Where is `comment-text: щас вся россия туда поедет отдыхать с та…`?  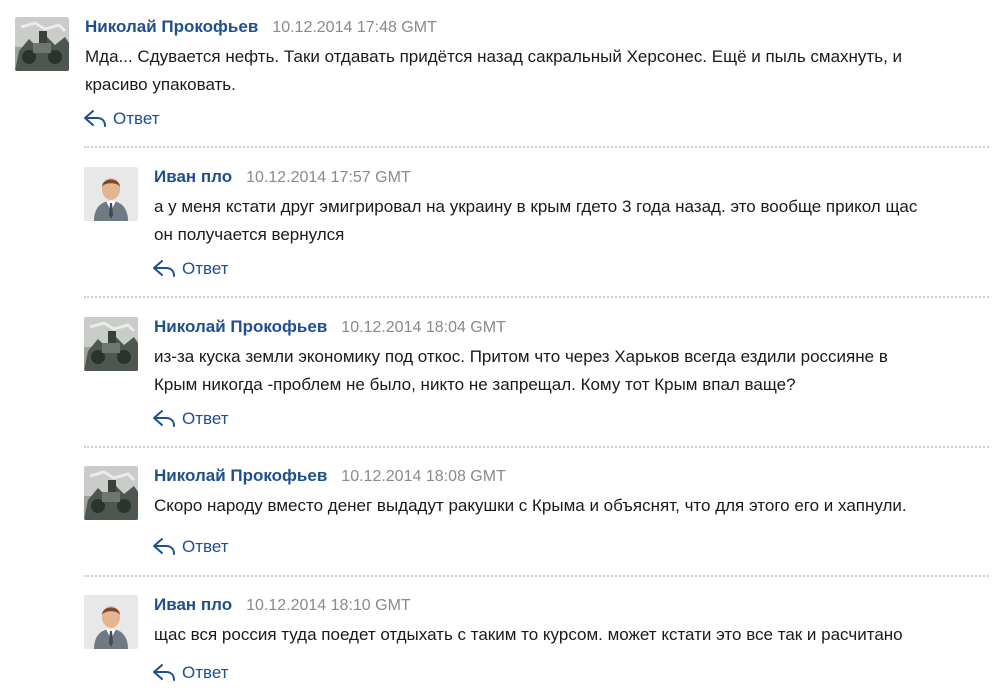
comment-text: щас вся россия туда поедет отдыхать с та… is located at coordinates (528, 634).